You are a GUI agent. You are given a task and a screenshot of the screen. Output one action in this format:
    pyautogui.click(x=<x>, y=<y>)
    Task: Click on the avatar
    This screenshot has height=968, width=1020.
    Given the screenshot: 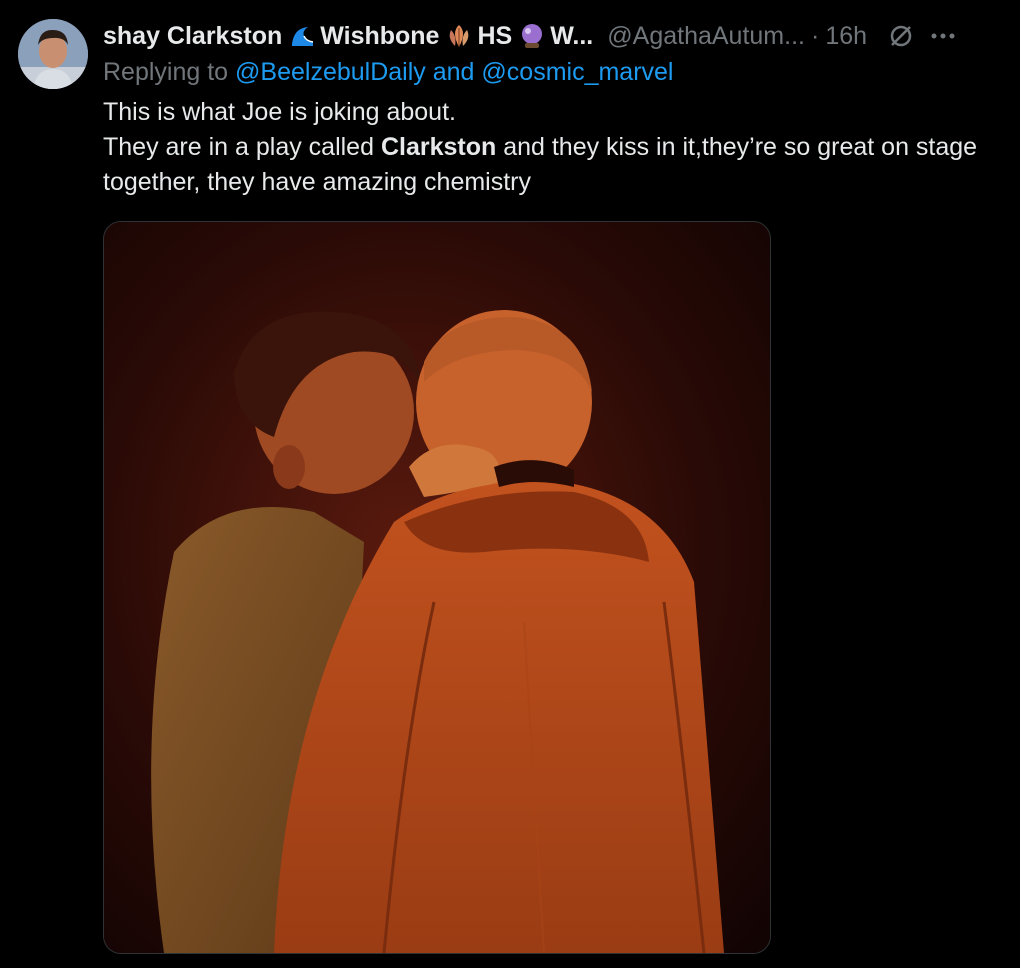 What is the action you would take?
    pyautogui.click(x=53, y=54)
    